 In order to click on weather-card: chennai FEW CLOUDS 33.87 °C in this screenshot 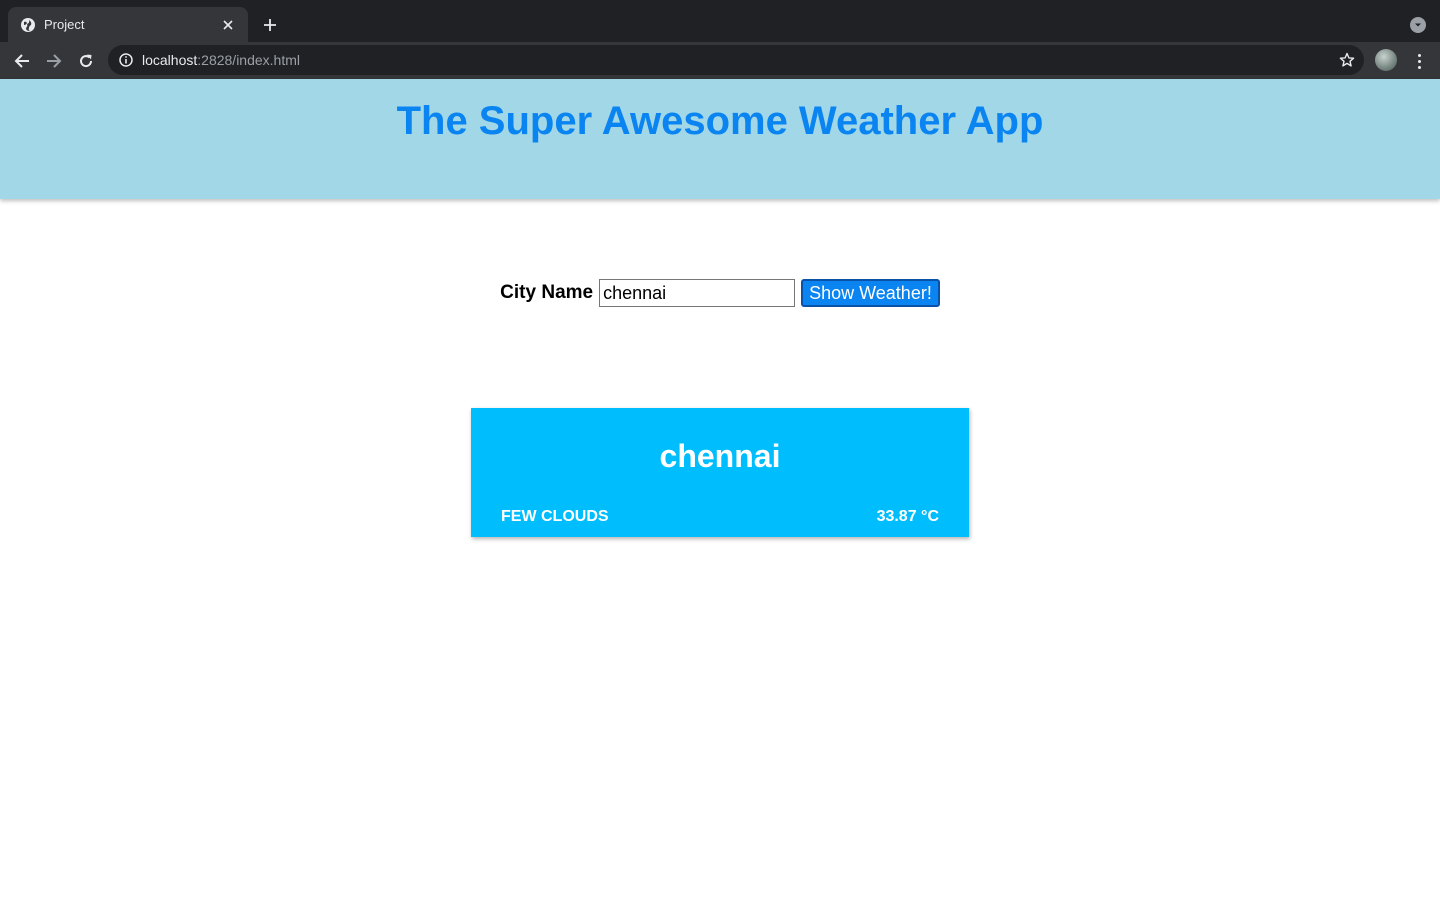, I will do `click(720, 472)`.